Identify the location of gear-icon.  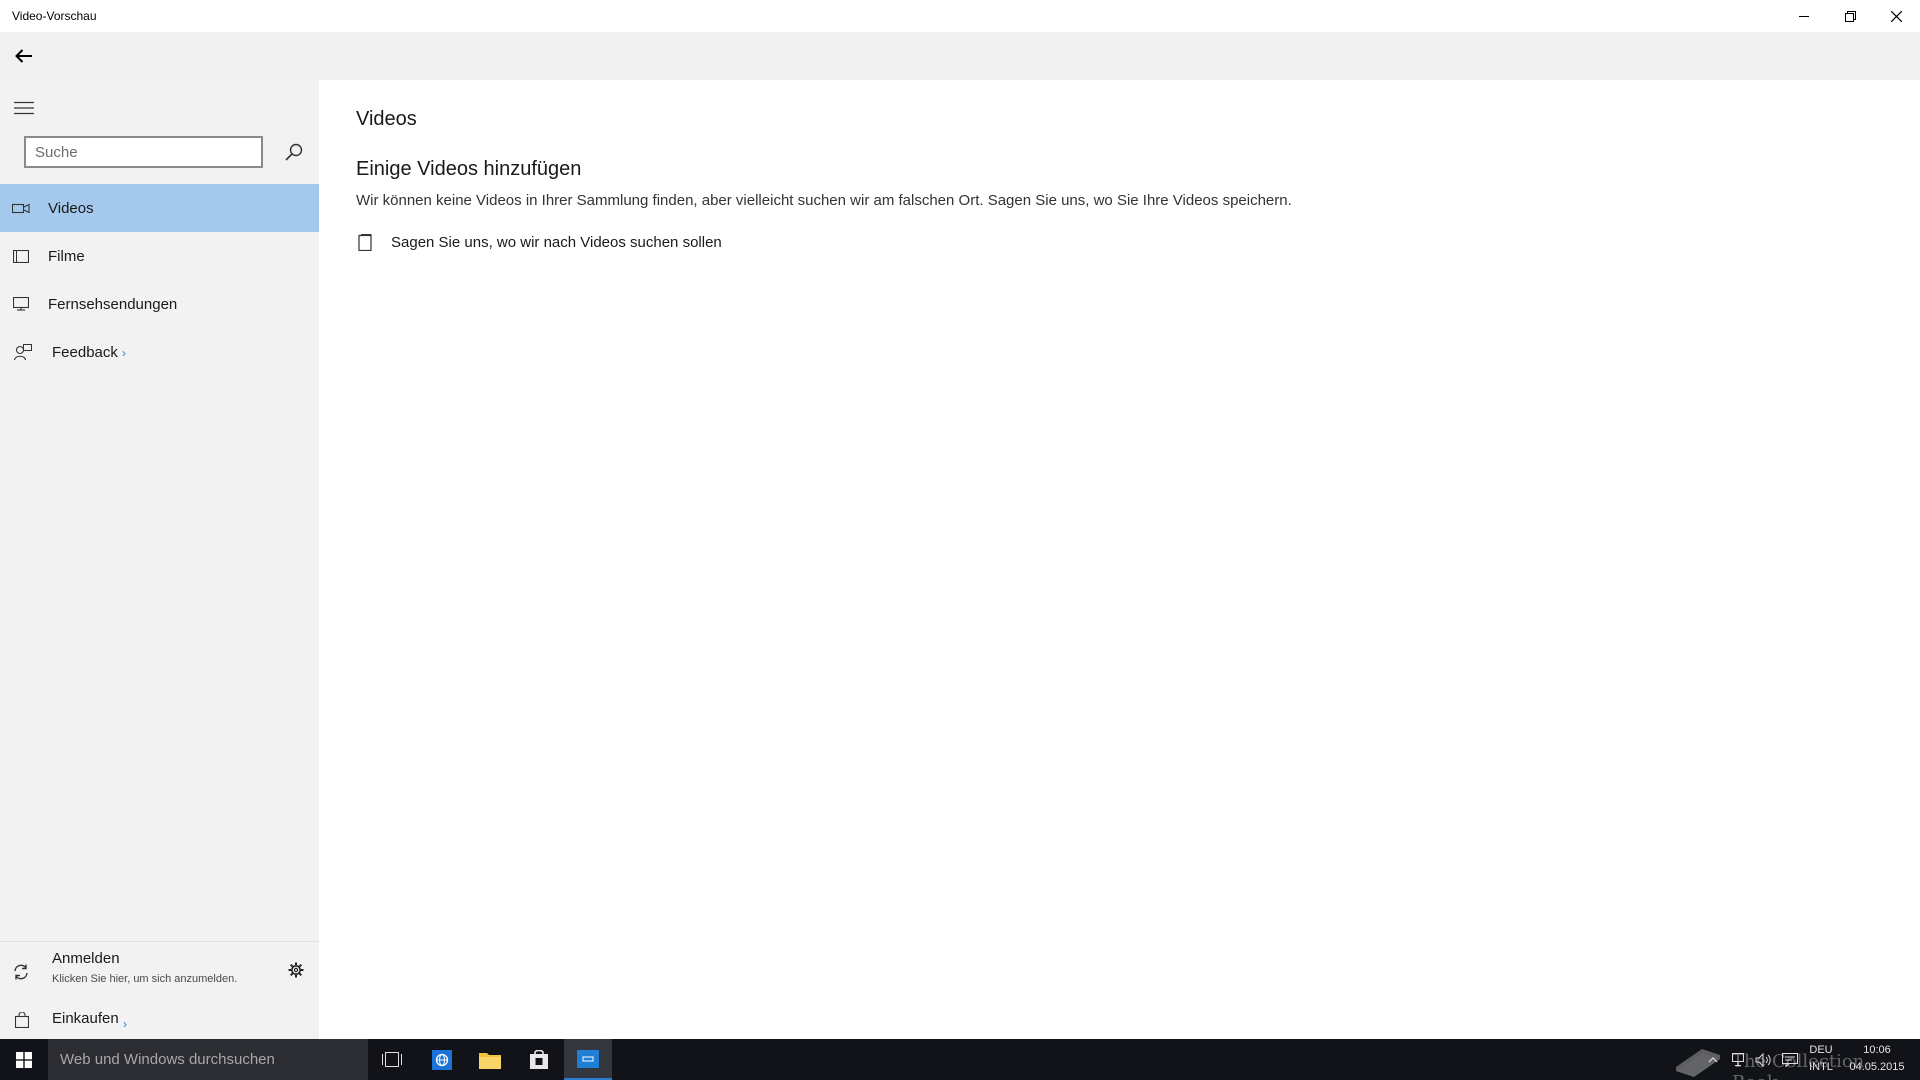
(296, 970).